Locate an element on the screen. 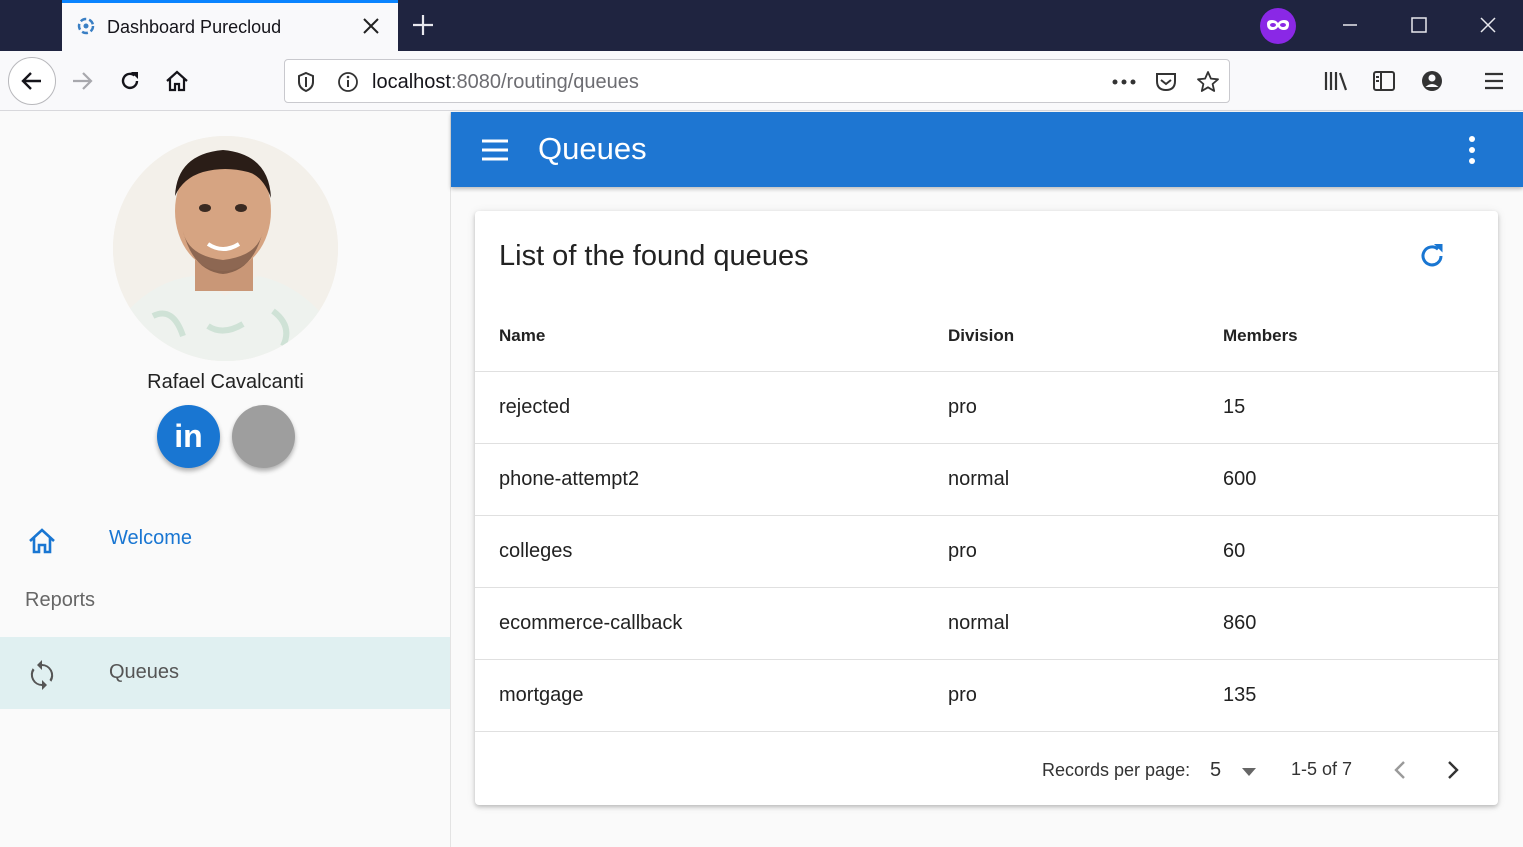 This screenshot has width=1523, height=847. linkedin-button: in is located at coordinates (188, 436).